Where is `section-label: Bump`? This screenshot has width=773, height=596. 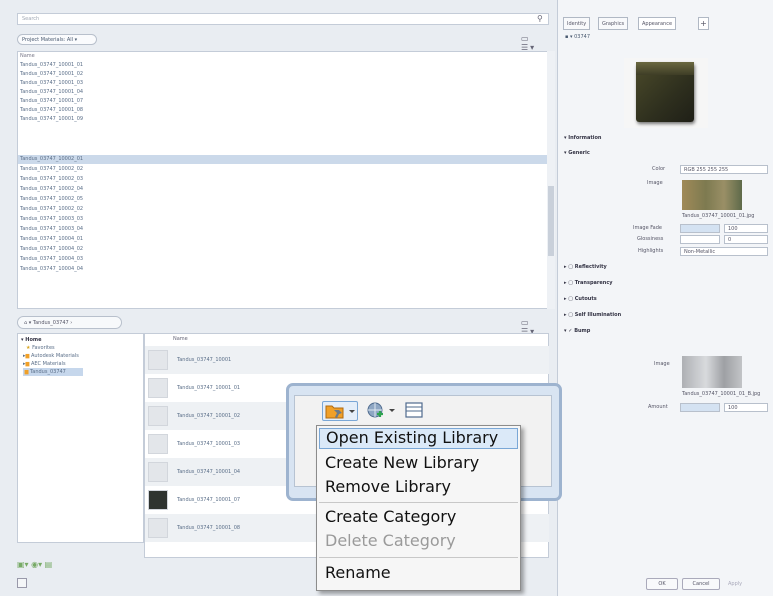 section-label: Bump is located at coordinates (582, 331).